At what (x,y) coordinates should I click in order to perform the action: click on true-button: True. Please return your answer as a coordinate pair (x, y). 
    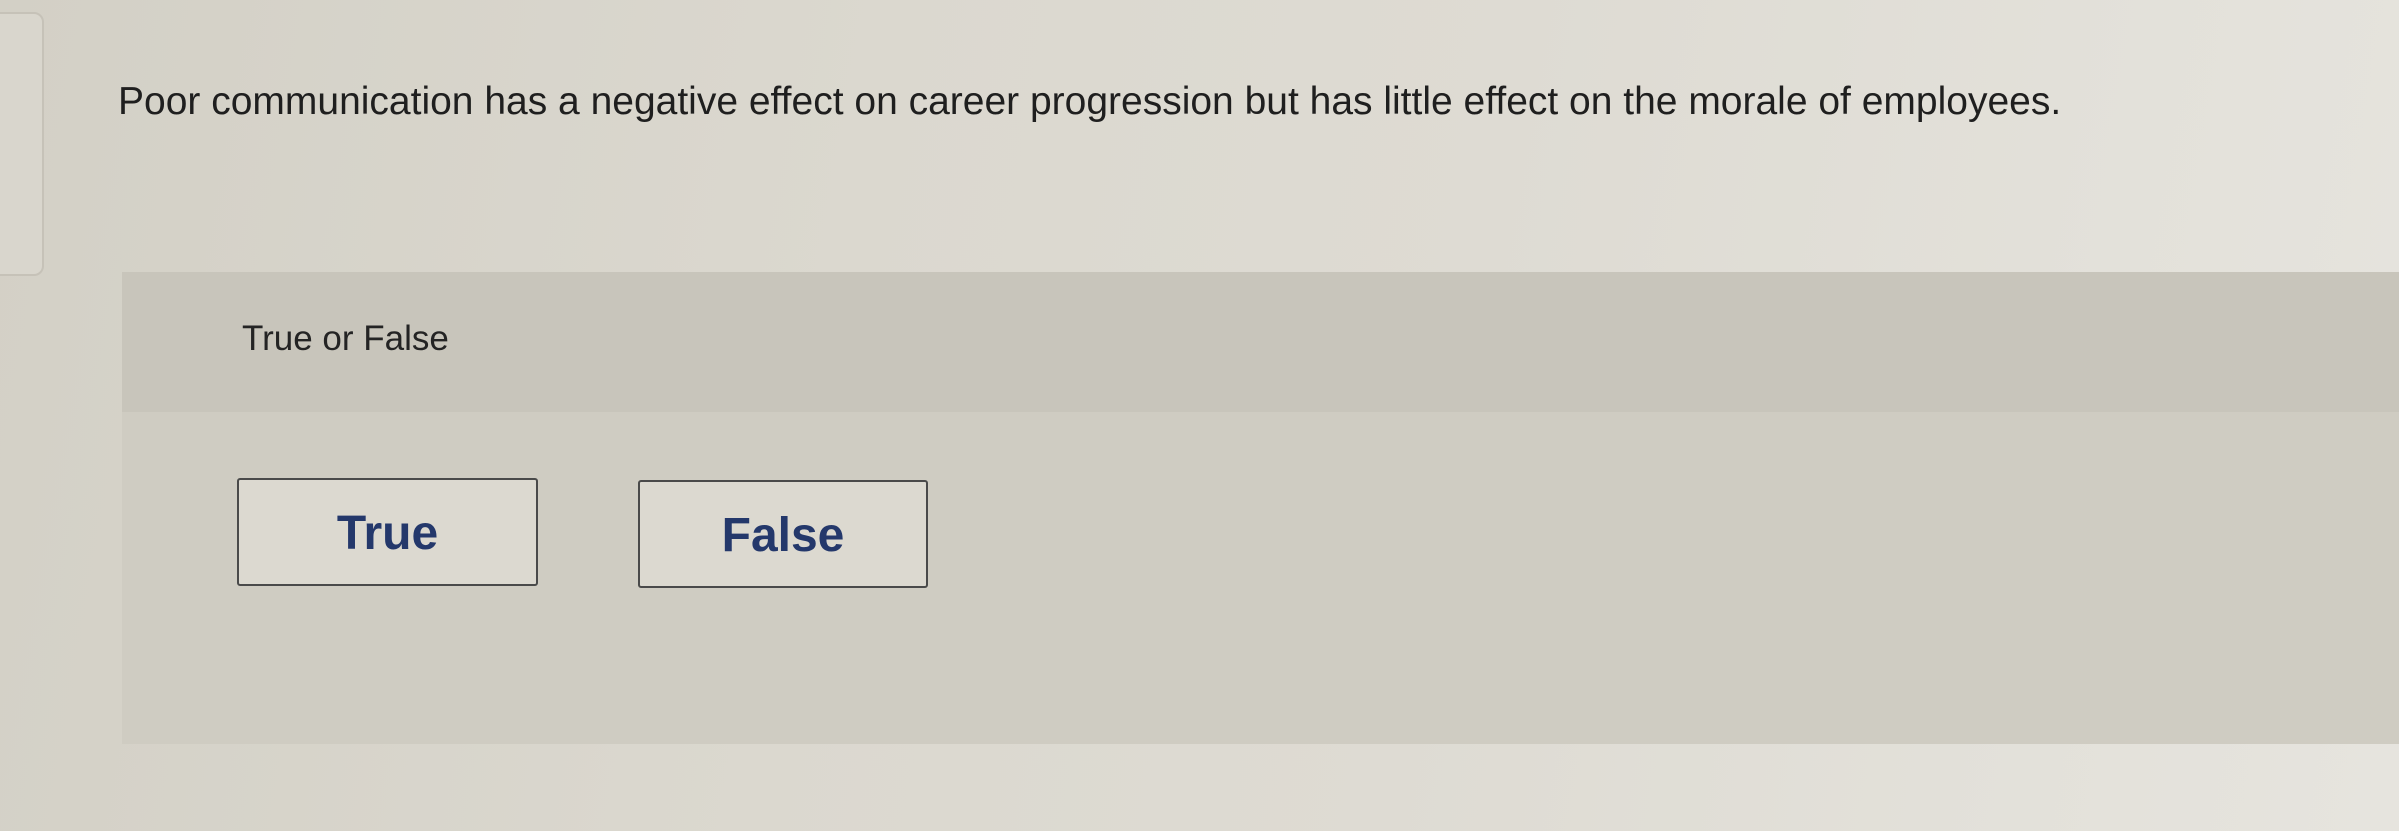
    Looking at the image, I should click on (387, 532).